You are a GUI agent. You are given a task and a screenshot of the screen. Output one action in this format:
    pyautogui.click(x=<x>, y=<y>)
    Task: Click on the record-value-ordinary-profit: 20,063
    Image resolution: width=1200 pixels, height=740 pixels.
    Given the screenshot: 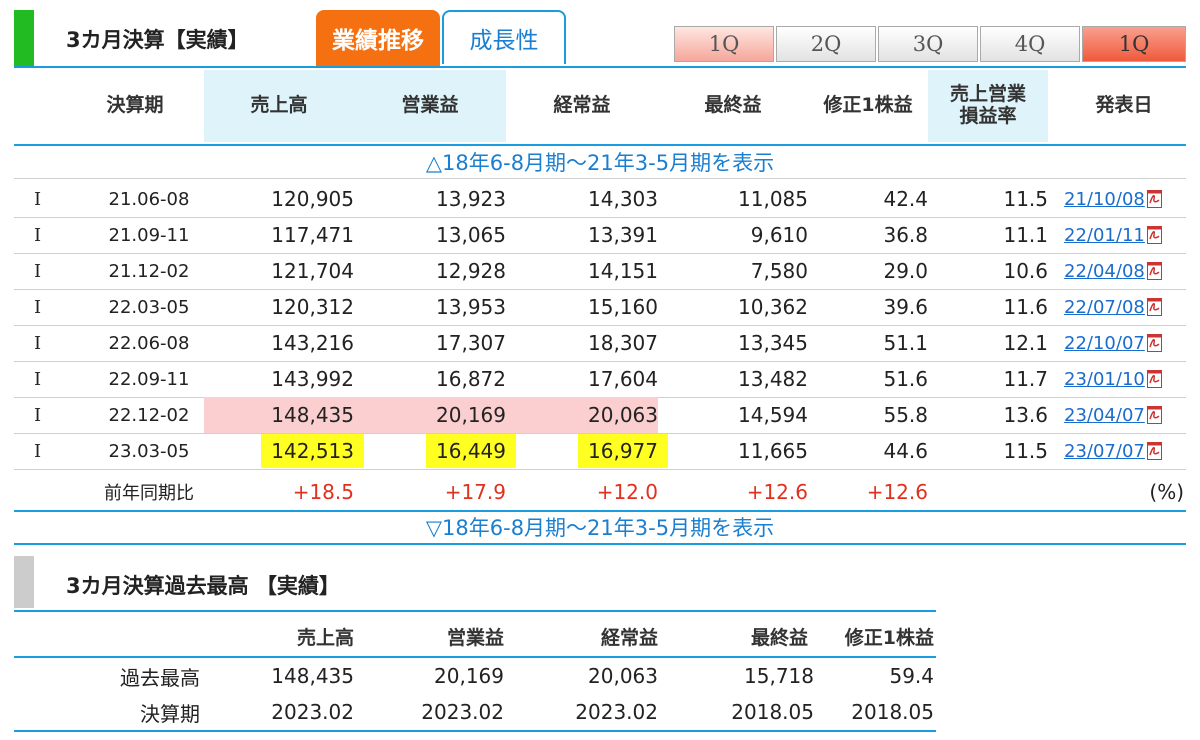 What is the action you would take?
    pyautogui.click(x=623, y=676)
    